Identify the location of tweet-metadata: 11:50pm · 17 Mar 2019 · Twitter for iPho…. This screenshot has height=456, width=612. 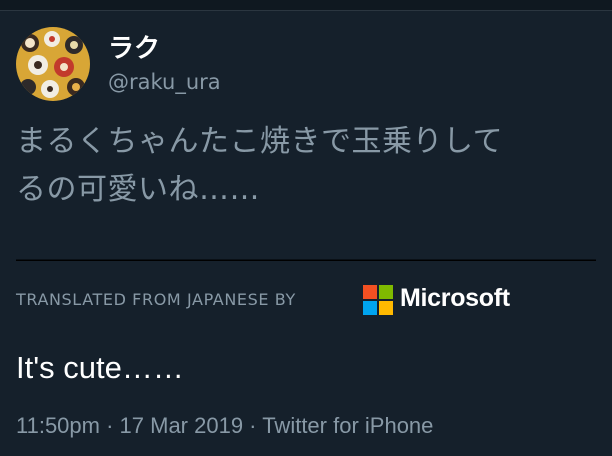
(224, 426).